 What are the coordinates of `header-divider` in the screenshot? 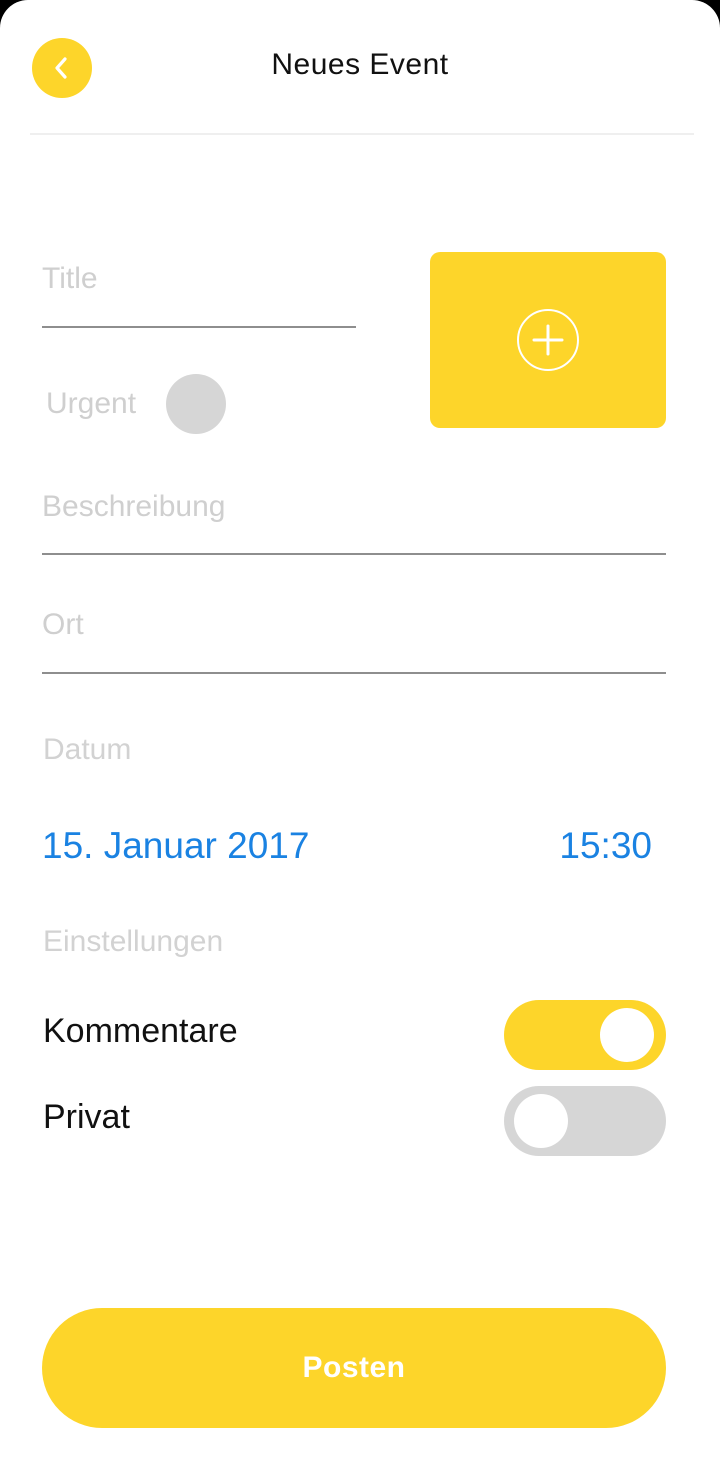 It's located at (362, 134).